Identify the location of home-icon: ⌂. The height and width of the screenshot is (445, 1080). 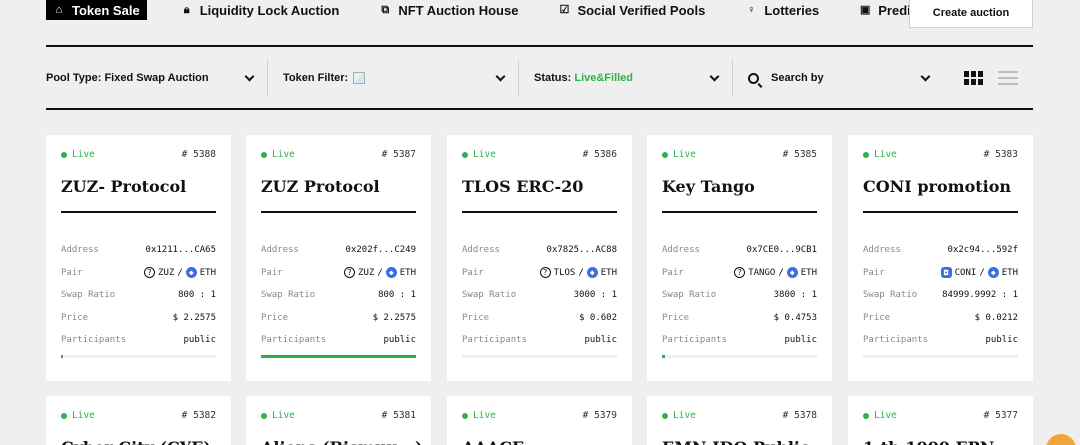
(59, 9).